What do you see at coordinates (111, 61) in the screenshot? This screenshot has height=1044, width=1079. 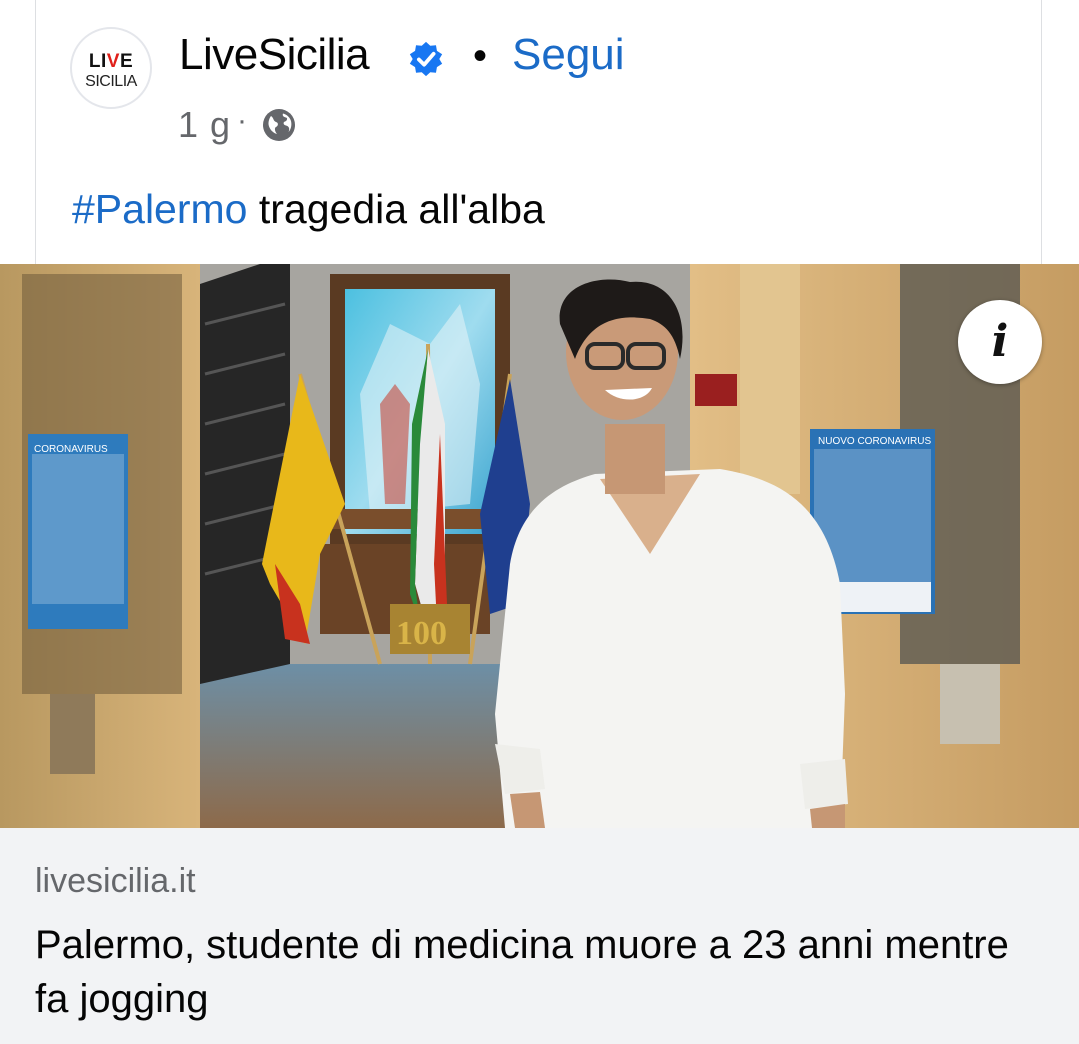 I see `avatar-logo-line1: LIVE` at bounding box center [111, 61].